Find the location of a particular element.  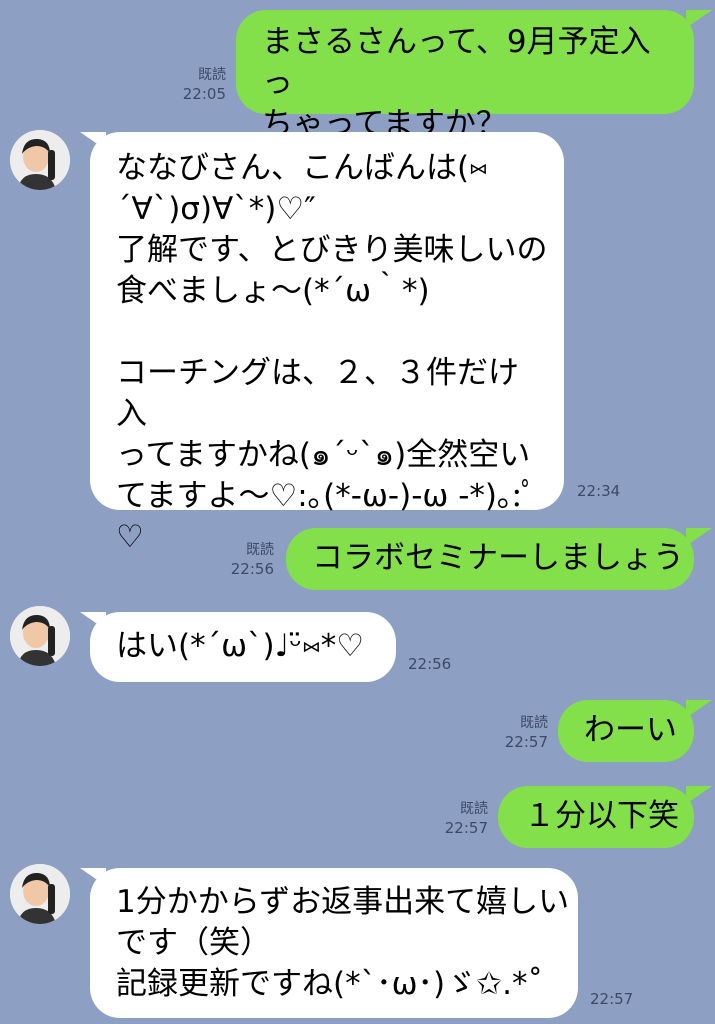

message-meta: 既読 22:05 is located at coordinates (197, 85).